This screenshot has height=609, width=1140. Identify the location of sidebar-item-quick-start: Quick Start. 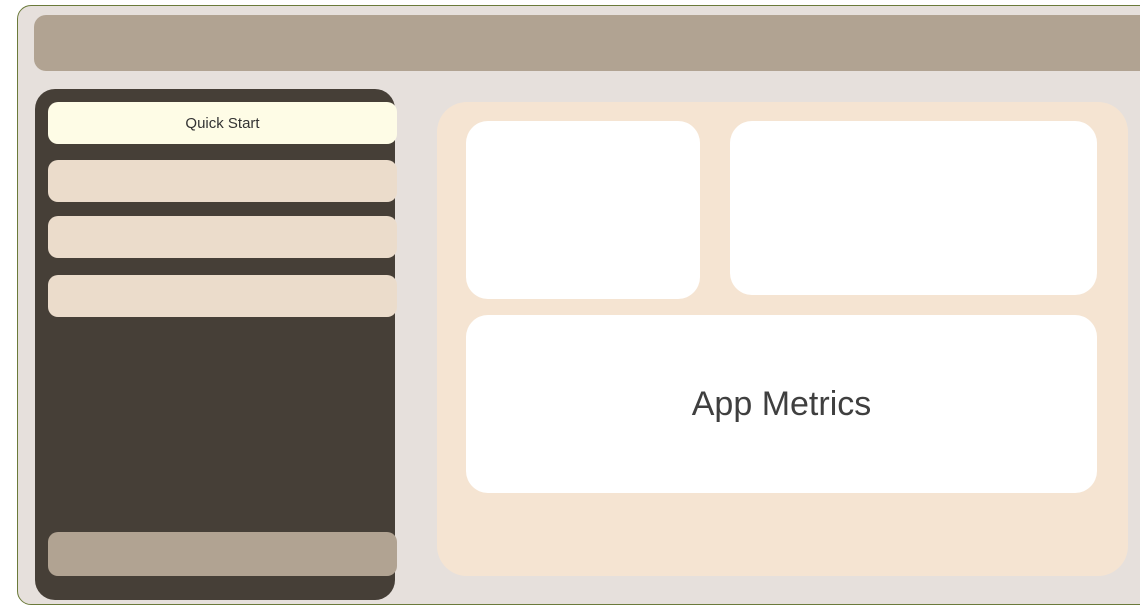
(222, 123).